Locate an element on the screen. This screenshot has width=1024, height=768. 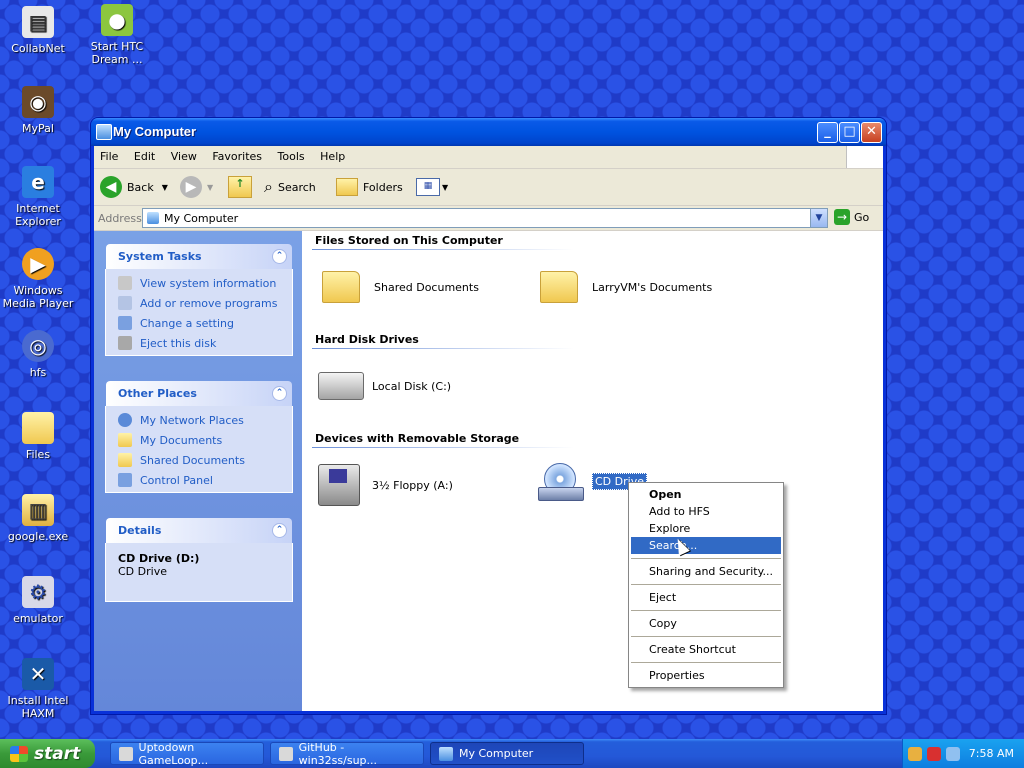
item-larryvm-documents: LarryVM's Documents is located at coordinates (626, 287).